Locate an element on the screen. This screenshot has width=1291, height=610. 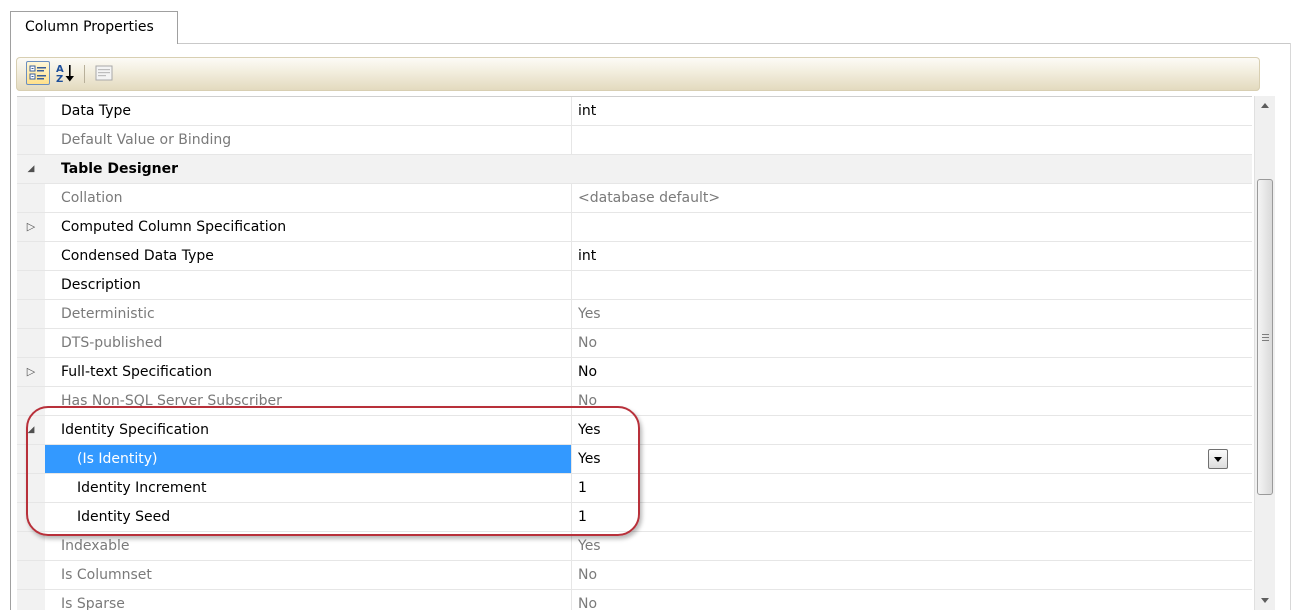
property-name: Default Value or Binding is located at coordinates (146, 140).